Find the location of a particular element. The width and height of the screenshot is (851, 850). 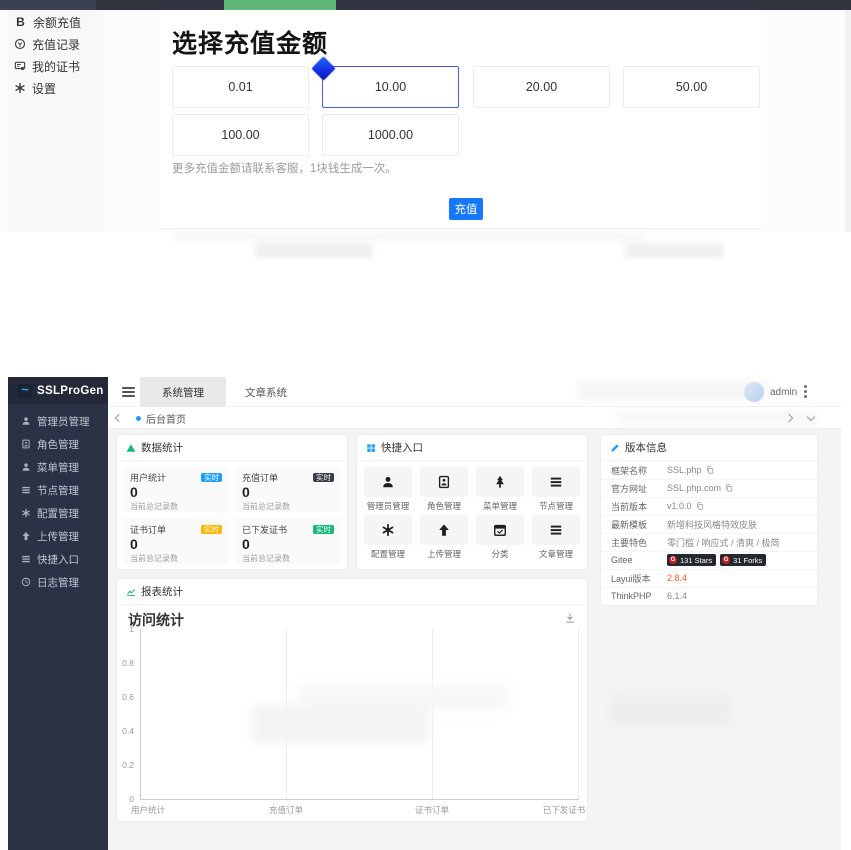

row-label: 主要特色 is located at coordinates (629, 542).